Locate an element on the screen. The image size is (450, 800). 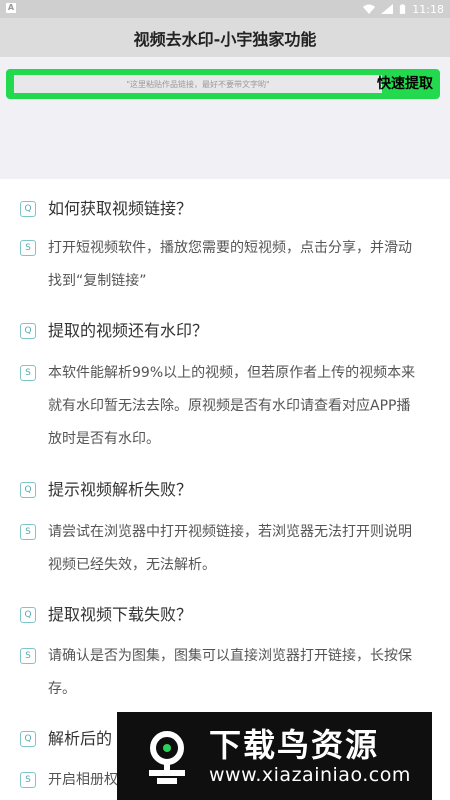
faq-question: Q 提取的视频还有水印？ is located at coordinates (225, 331).